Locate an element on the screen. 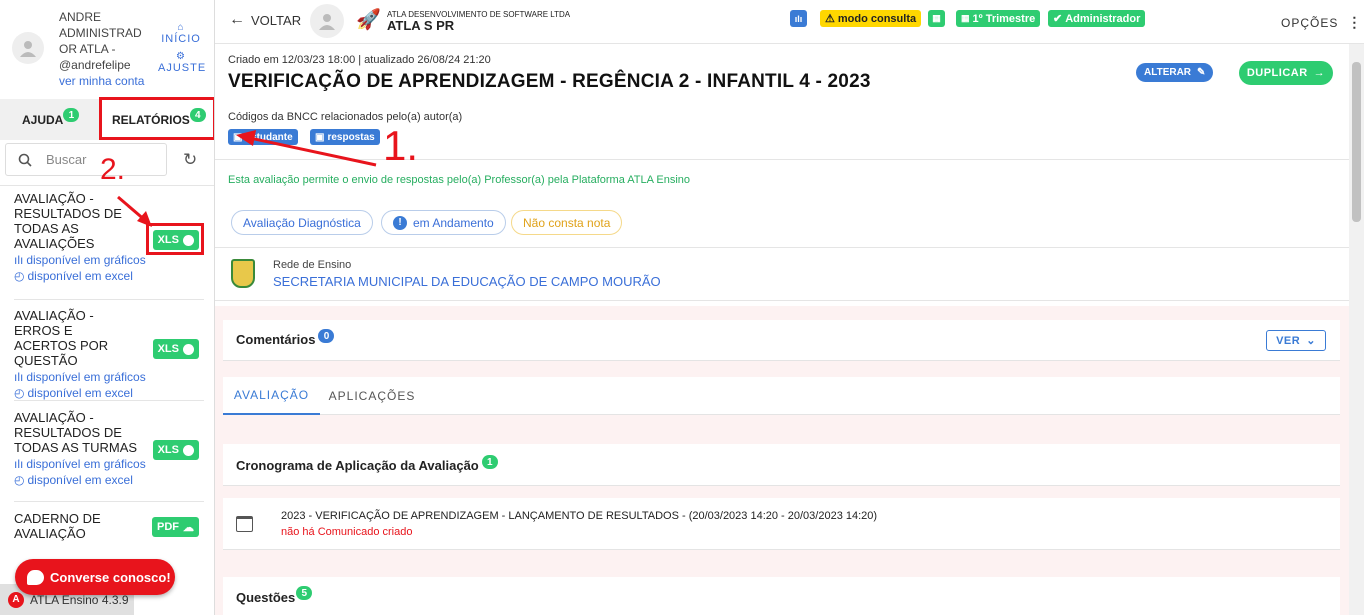 The image size is (1364, 615). chip-student: ▣ estudante is located at coordinates (263, 137).